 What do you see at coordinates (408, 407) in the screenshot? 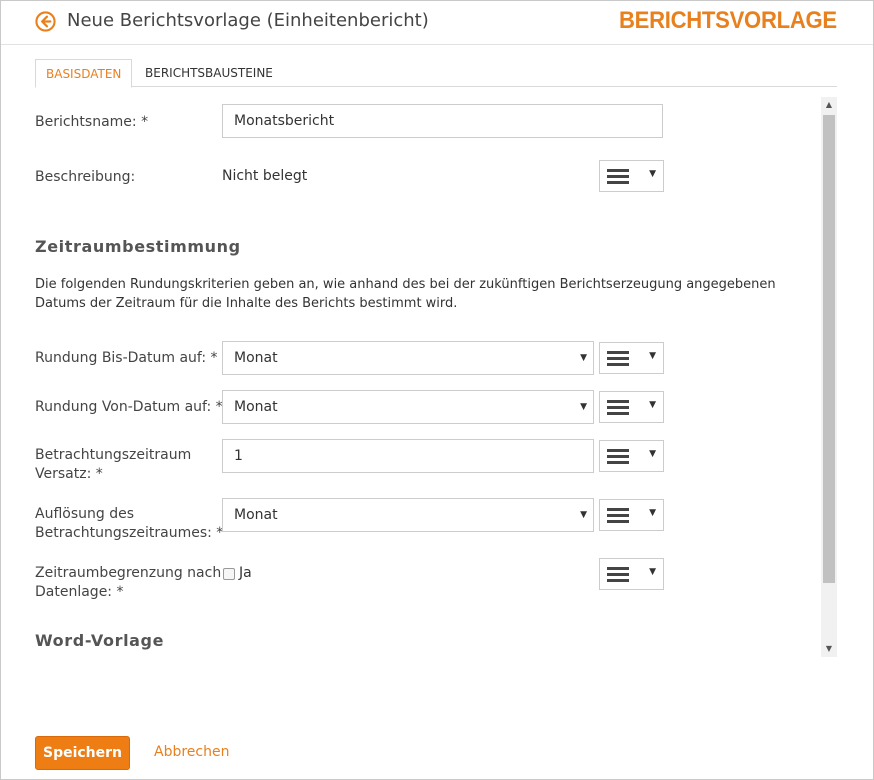
I see `round-from-select: Monat ▼` at bounding box center [408, 407].